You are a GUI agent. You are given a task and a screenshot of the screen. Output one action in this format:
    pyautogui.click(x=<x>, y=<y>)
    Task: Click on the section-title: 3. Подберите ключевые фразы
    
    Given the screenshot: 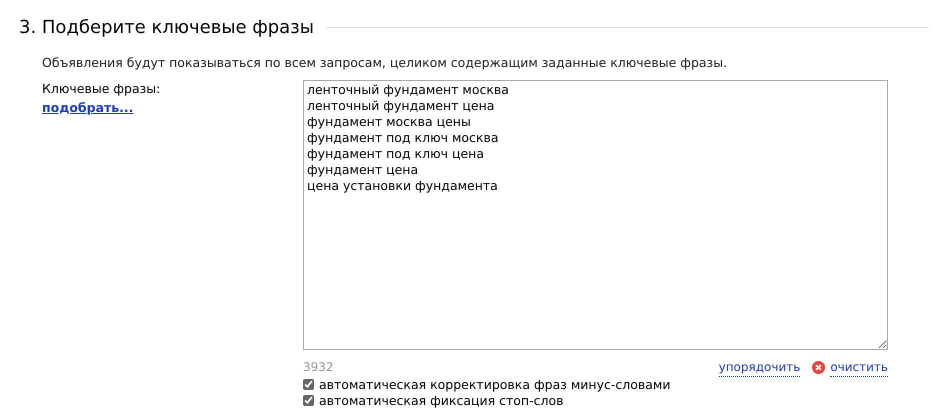 What is the action you would take?
    pyautogui.click(x=166, y=28)
    